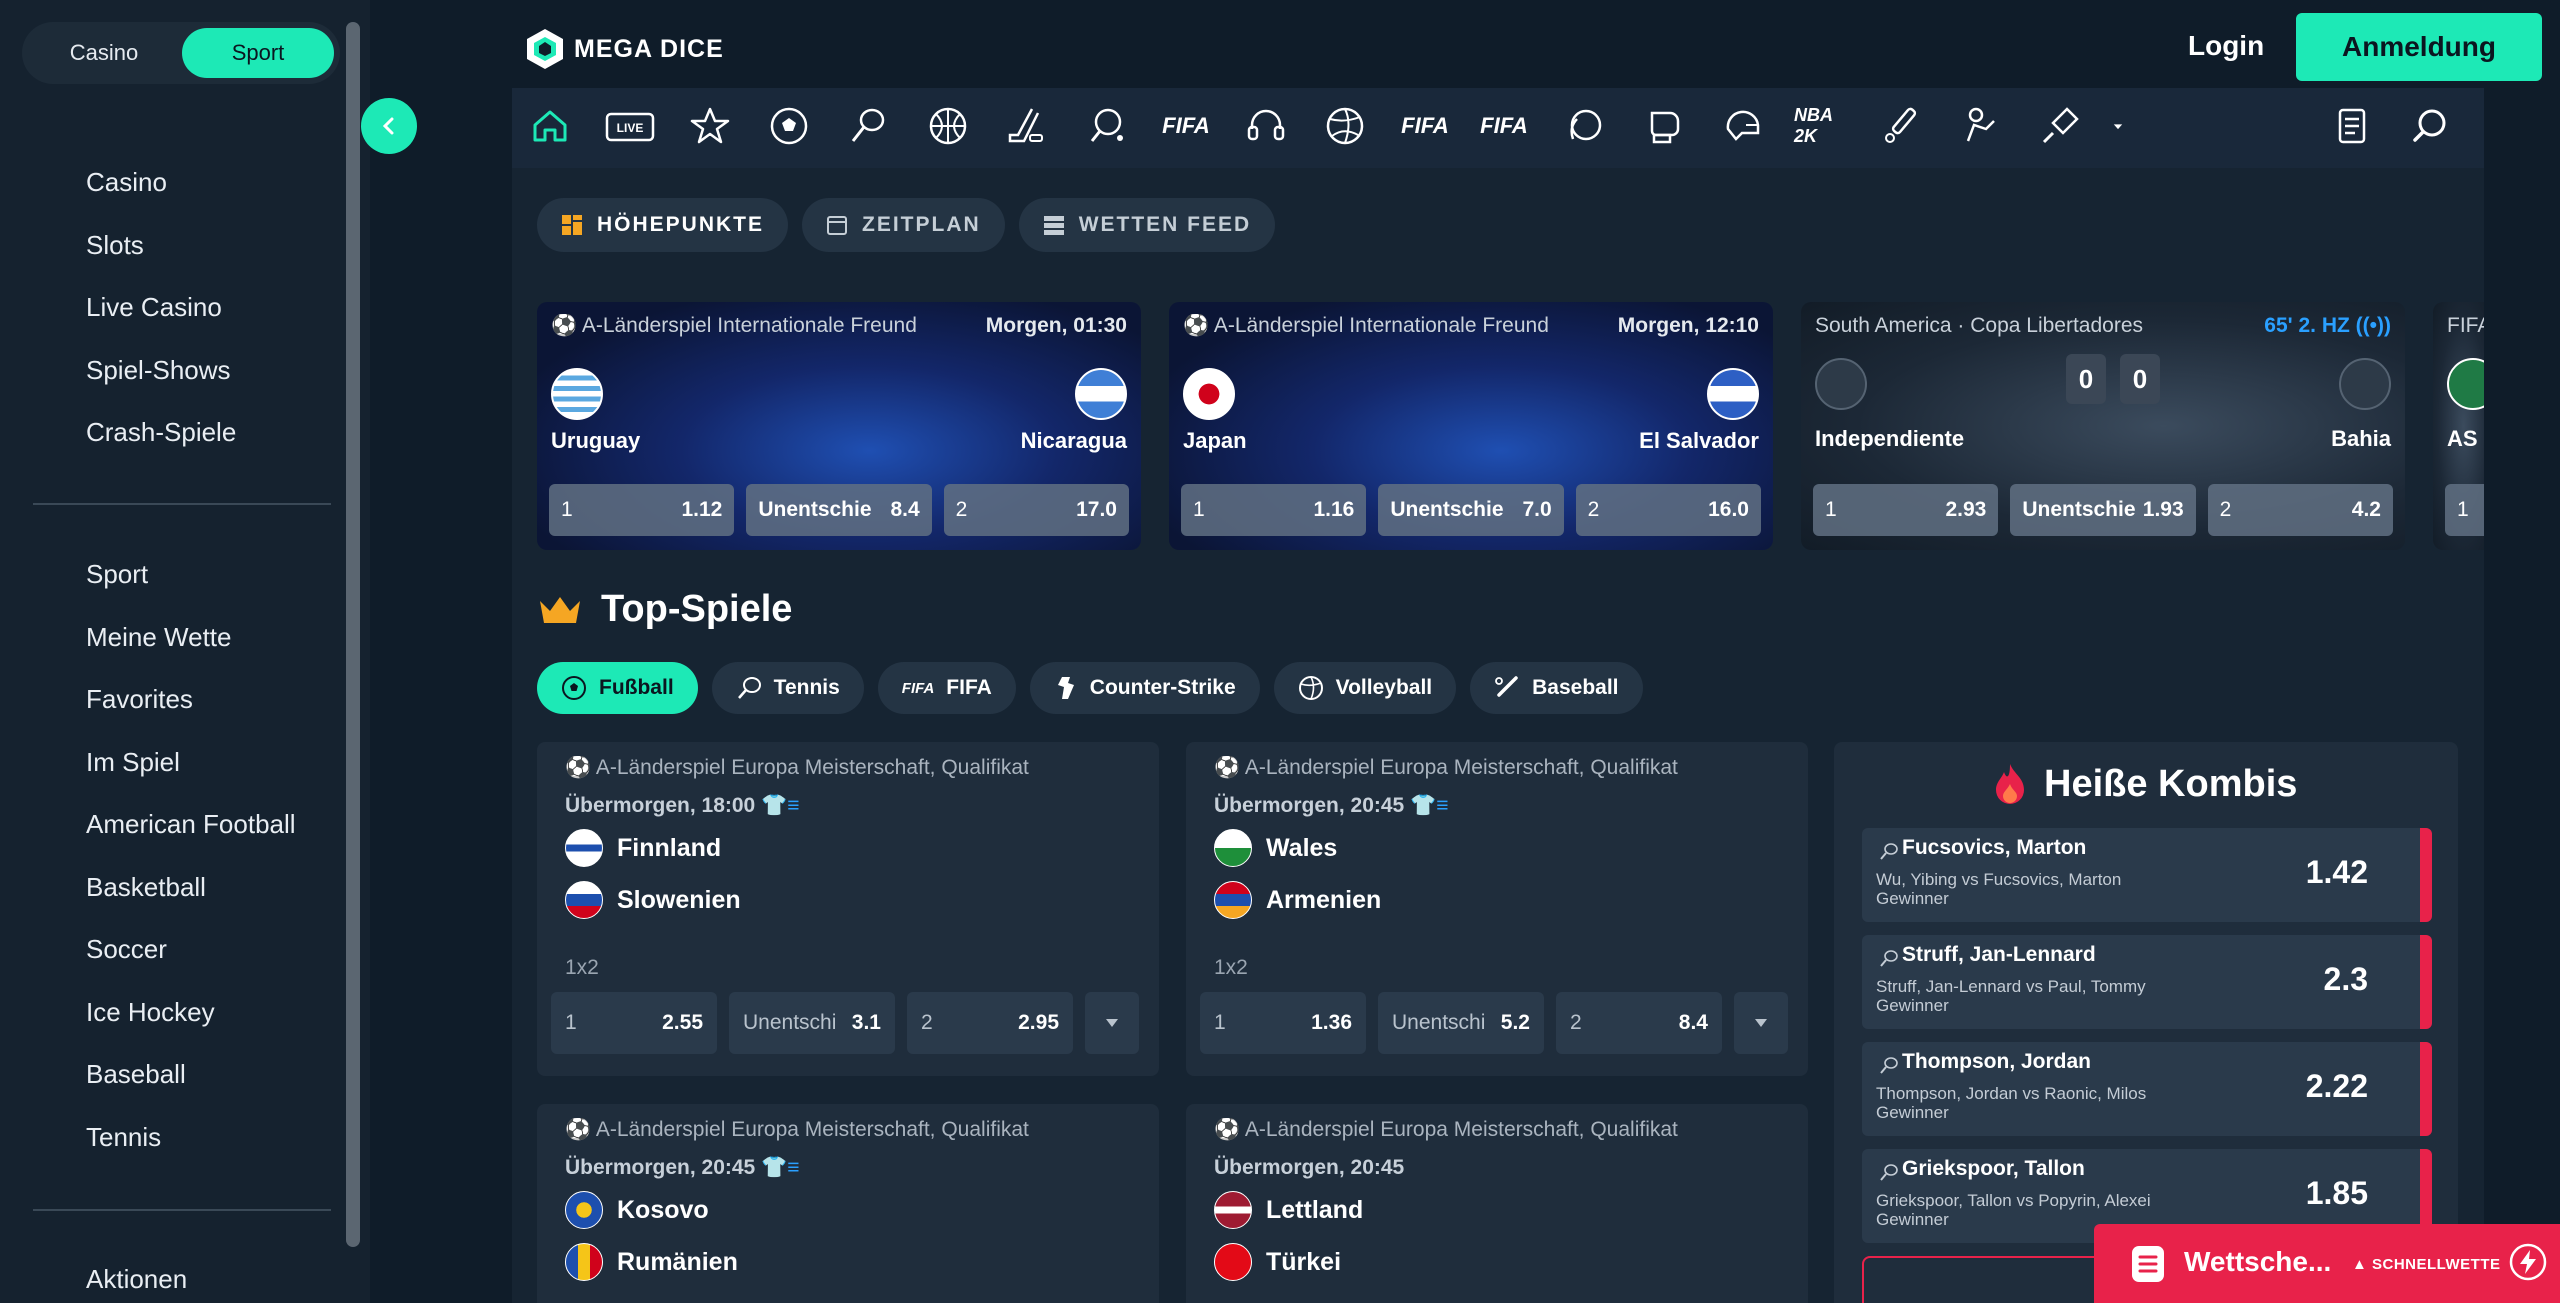 This screenshot has width=2560, height=1303. What do you see at coordinates (1639, 1023) in the screenshot?
I see `odd-away: 2 8.4` at bounding box center [1639, 1023].